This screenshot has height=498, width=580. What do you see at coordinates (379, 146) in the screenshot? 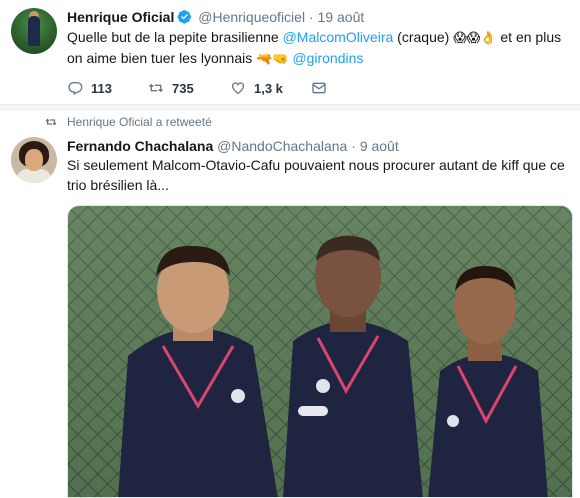
I see `tweet-date: 9 août` at bounding box center [379, 146].